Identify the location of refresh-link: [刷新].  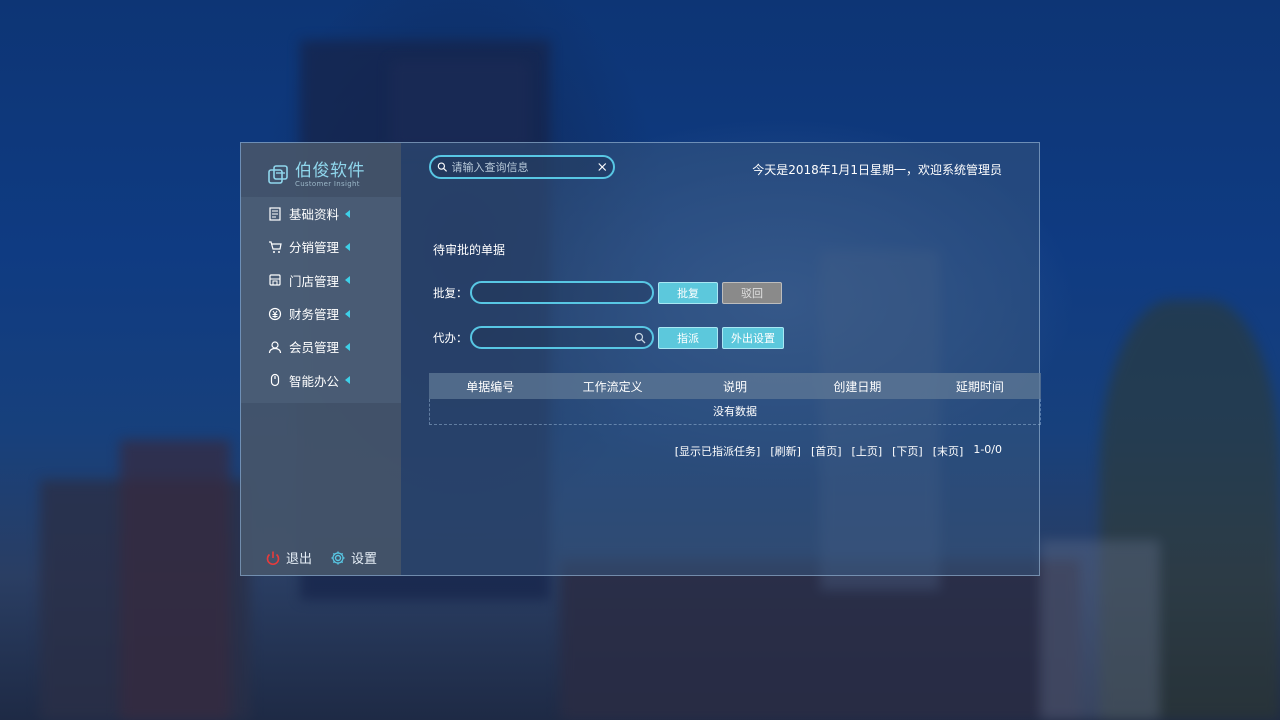
(785, 451).